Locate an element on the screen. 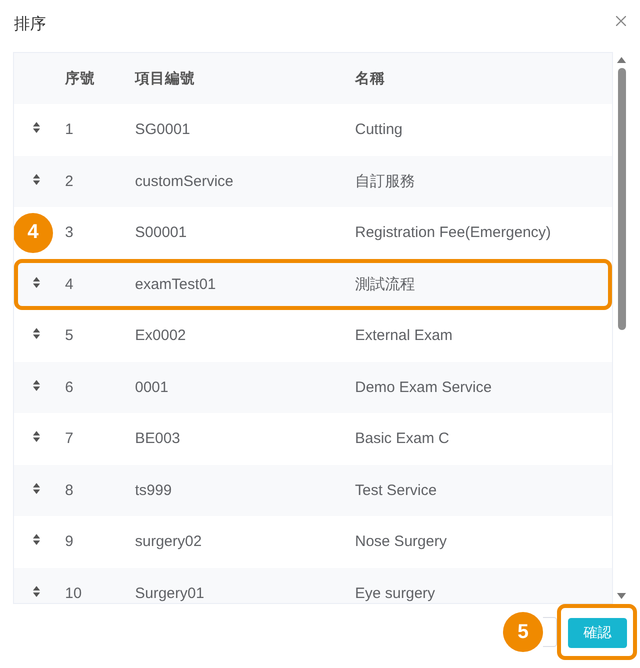 This screenshot has width=640, height=668. scroll-up-icon is located at coordinates (621, 60).